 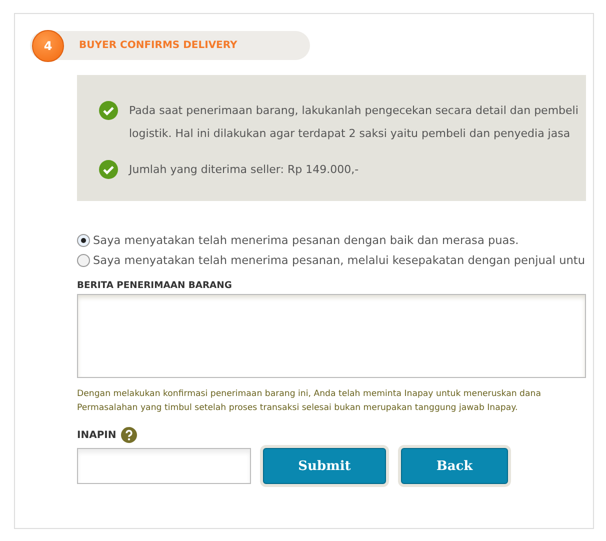 What do you see at coordinates (353, 122) in the screenshot?
I see `info-text: Pada saat penerimaan barang, lakukanlah pengecekan secara detail dan pembeli logistik. Hal ini dilakukan agar terdapat 2 saksi yaitu pembeli dan penyedia jasa` at bounding box center [353, 122].